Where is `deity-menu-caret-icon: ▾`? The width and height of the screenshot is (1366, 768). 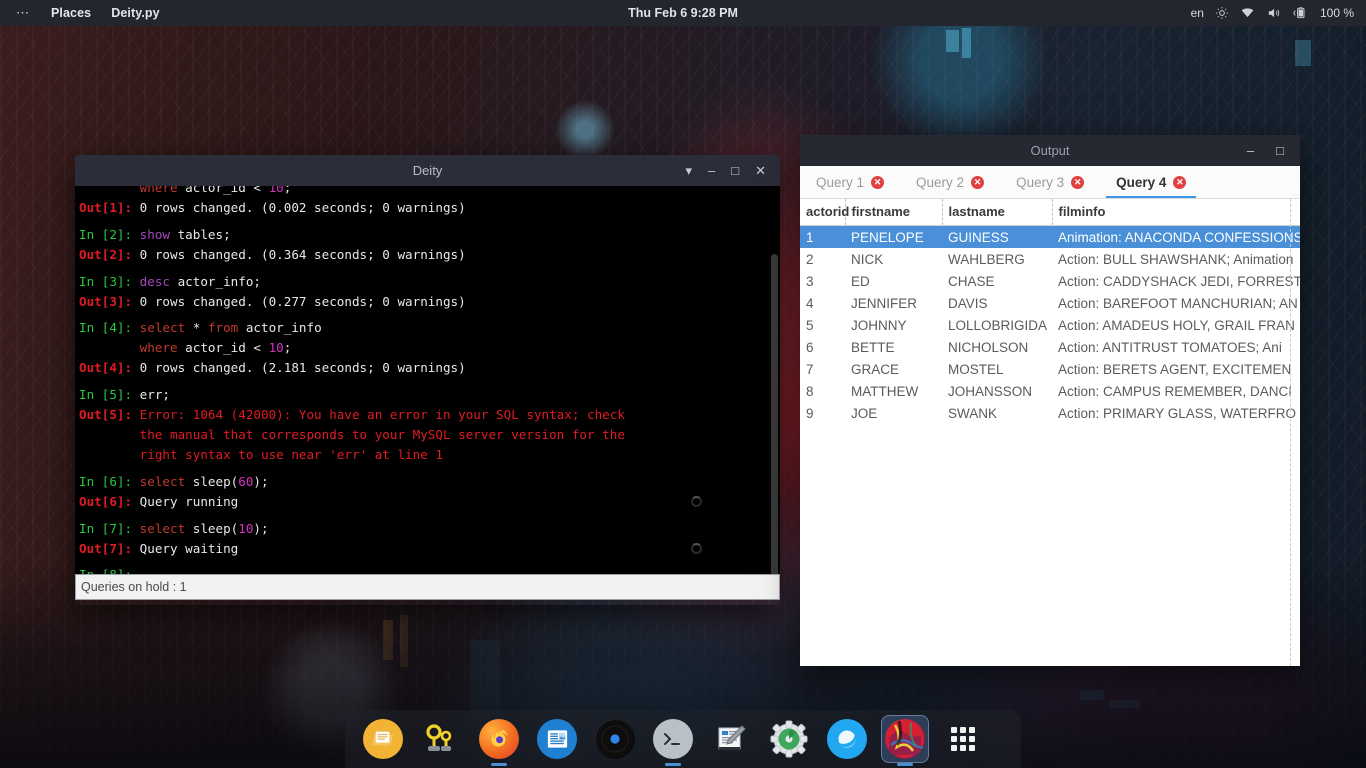 deity-menu-caret-icon: ▾ is located at coordinates (688, 170).